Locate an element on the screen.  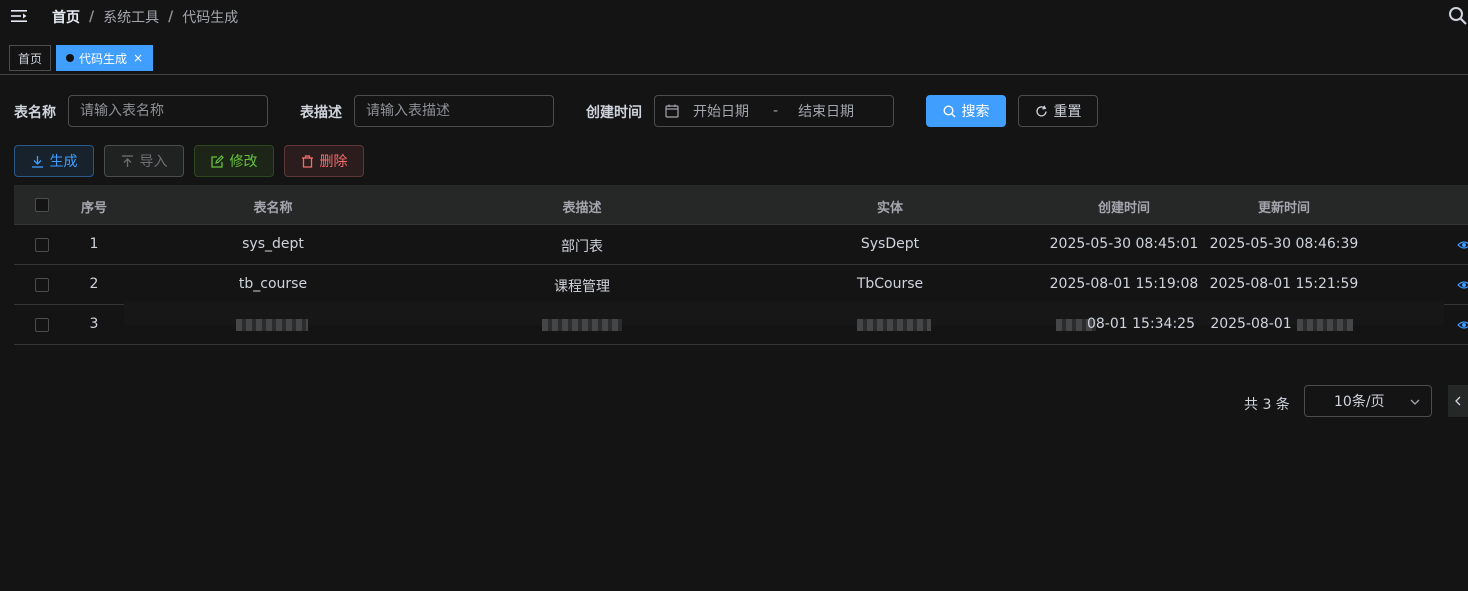
menu-fold-icon is located at coordinates (19, 16).